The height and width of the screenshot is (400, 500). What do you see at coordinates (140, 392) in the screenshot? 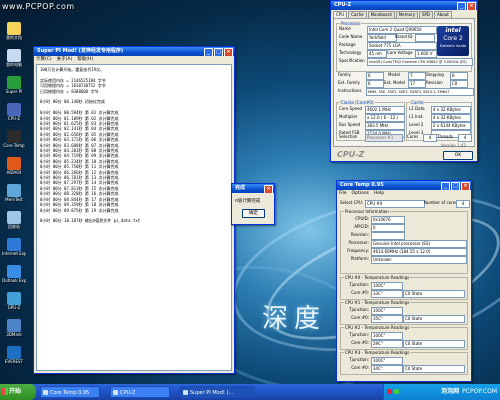
I see `task-cpuz: CPU-Z` at bounding box center [140, 392].